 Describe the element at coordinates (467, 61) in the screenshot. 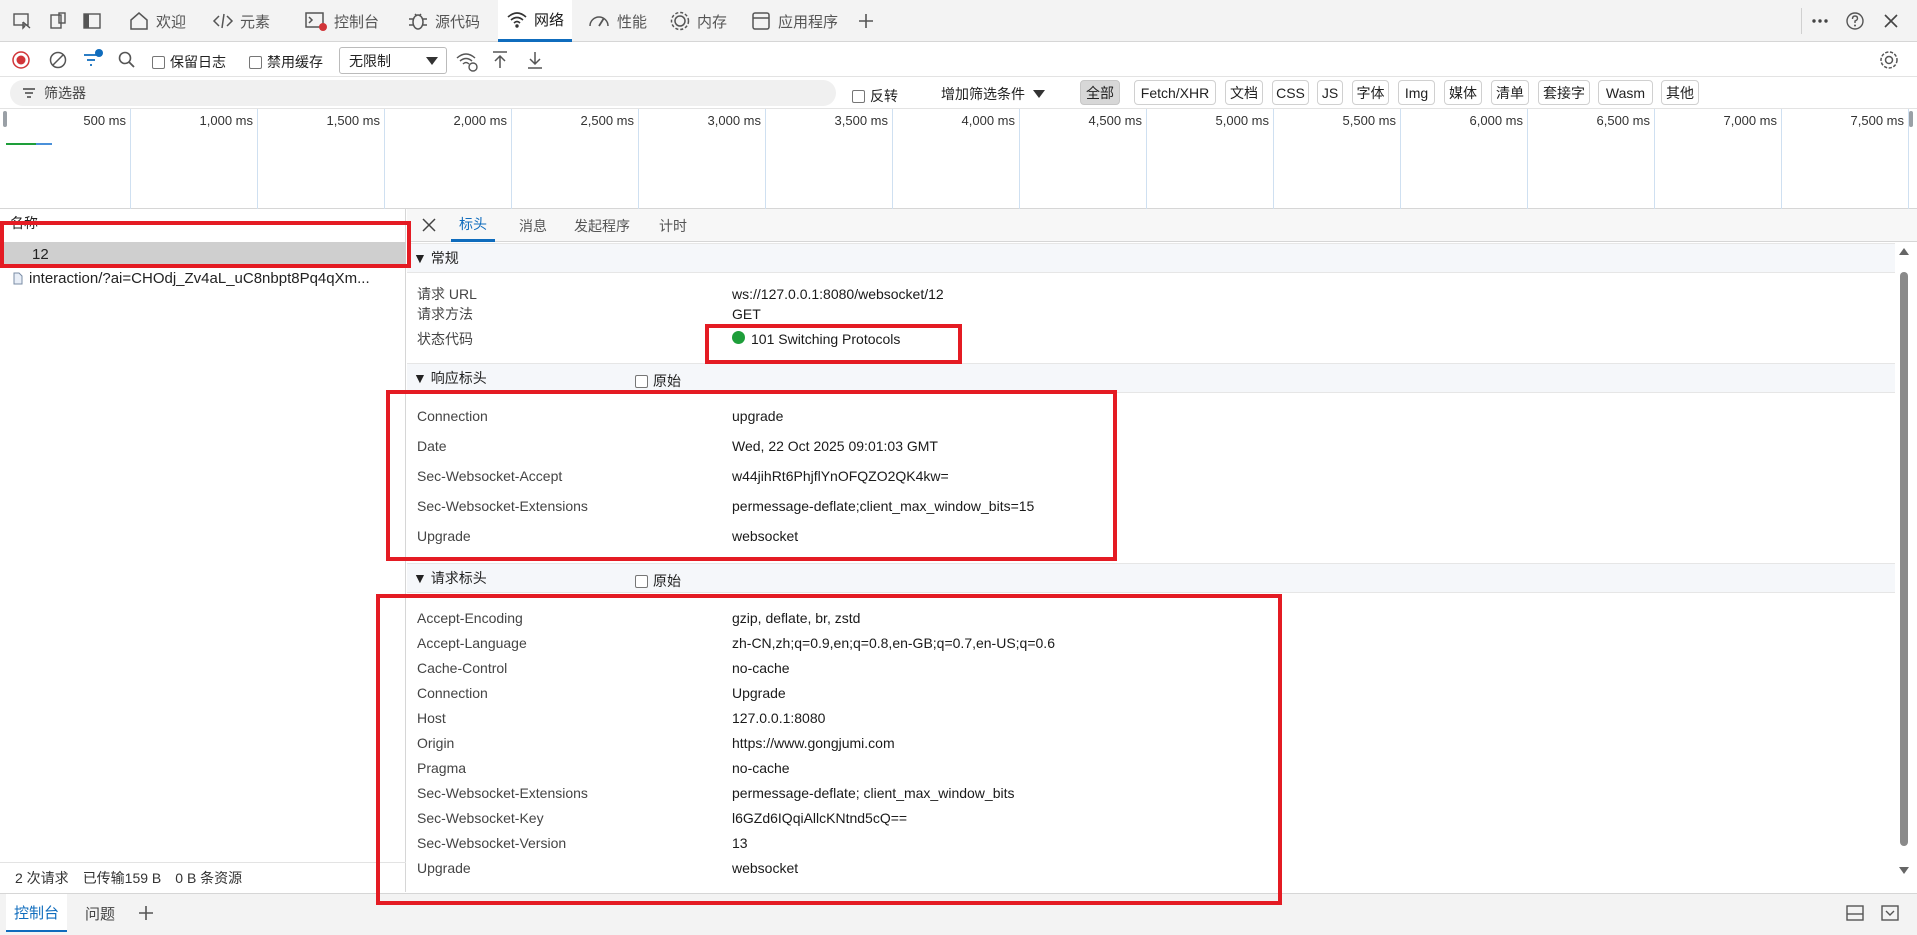

I see `network-conditions-icon` at that location.